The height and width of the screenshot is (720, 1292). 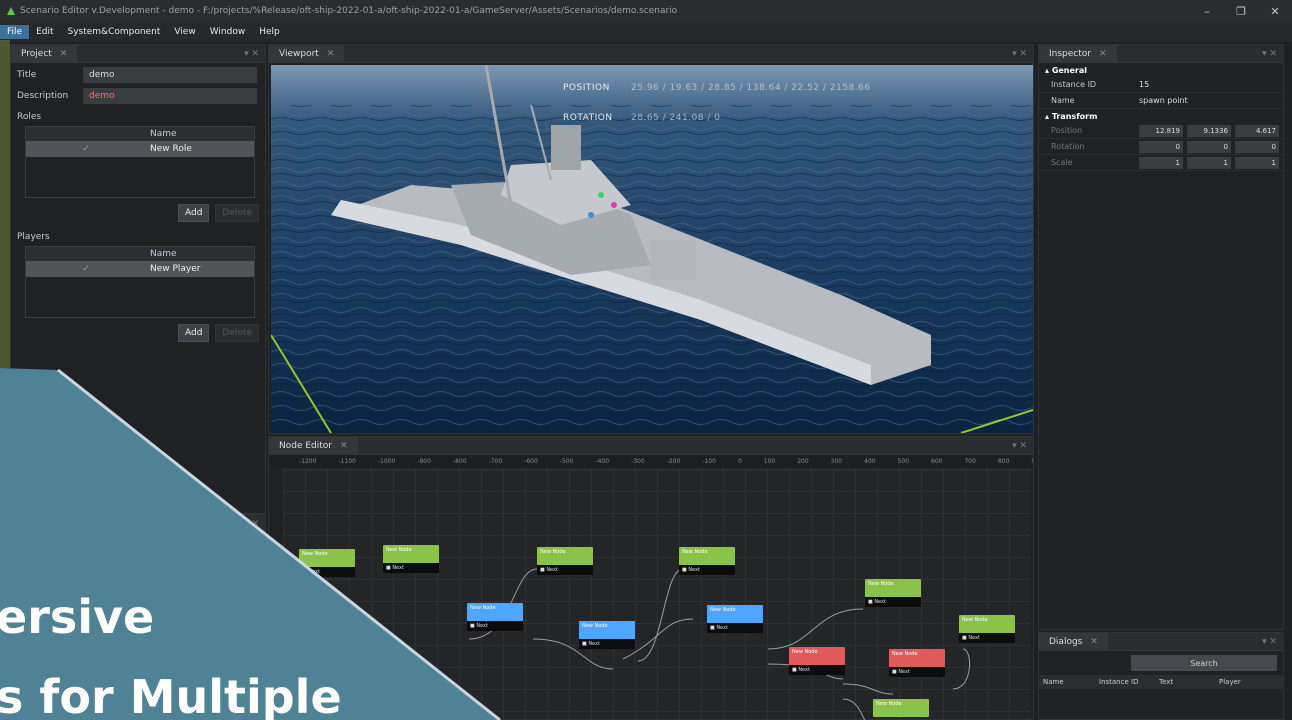 I want to click on description-label: Description, so click(x=43, y=96).